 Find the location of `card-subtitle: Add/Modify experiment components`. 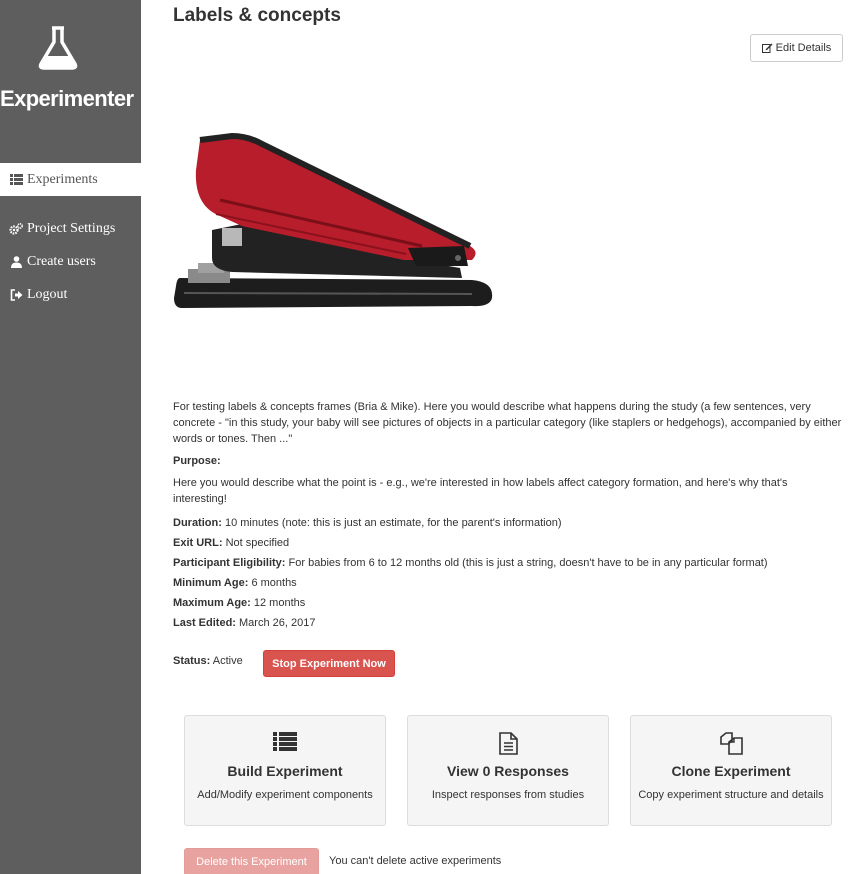

card-subtitle: Add/Modify experiment components is located at coordinates (285, 795).